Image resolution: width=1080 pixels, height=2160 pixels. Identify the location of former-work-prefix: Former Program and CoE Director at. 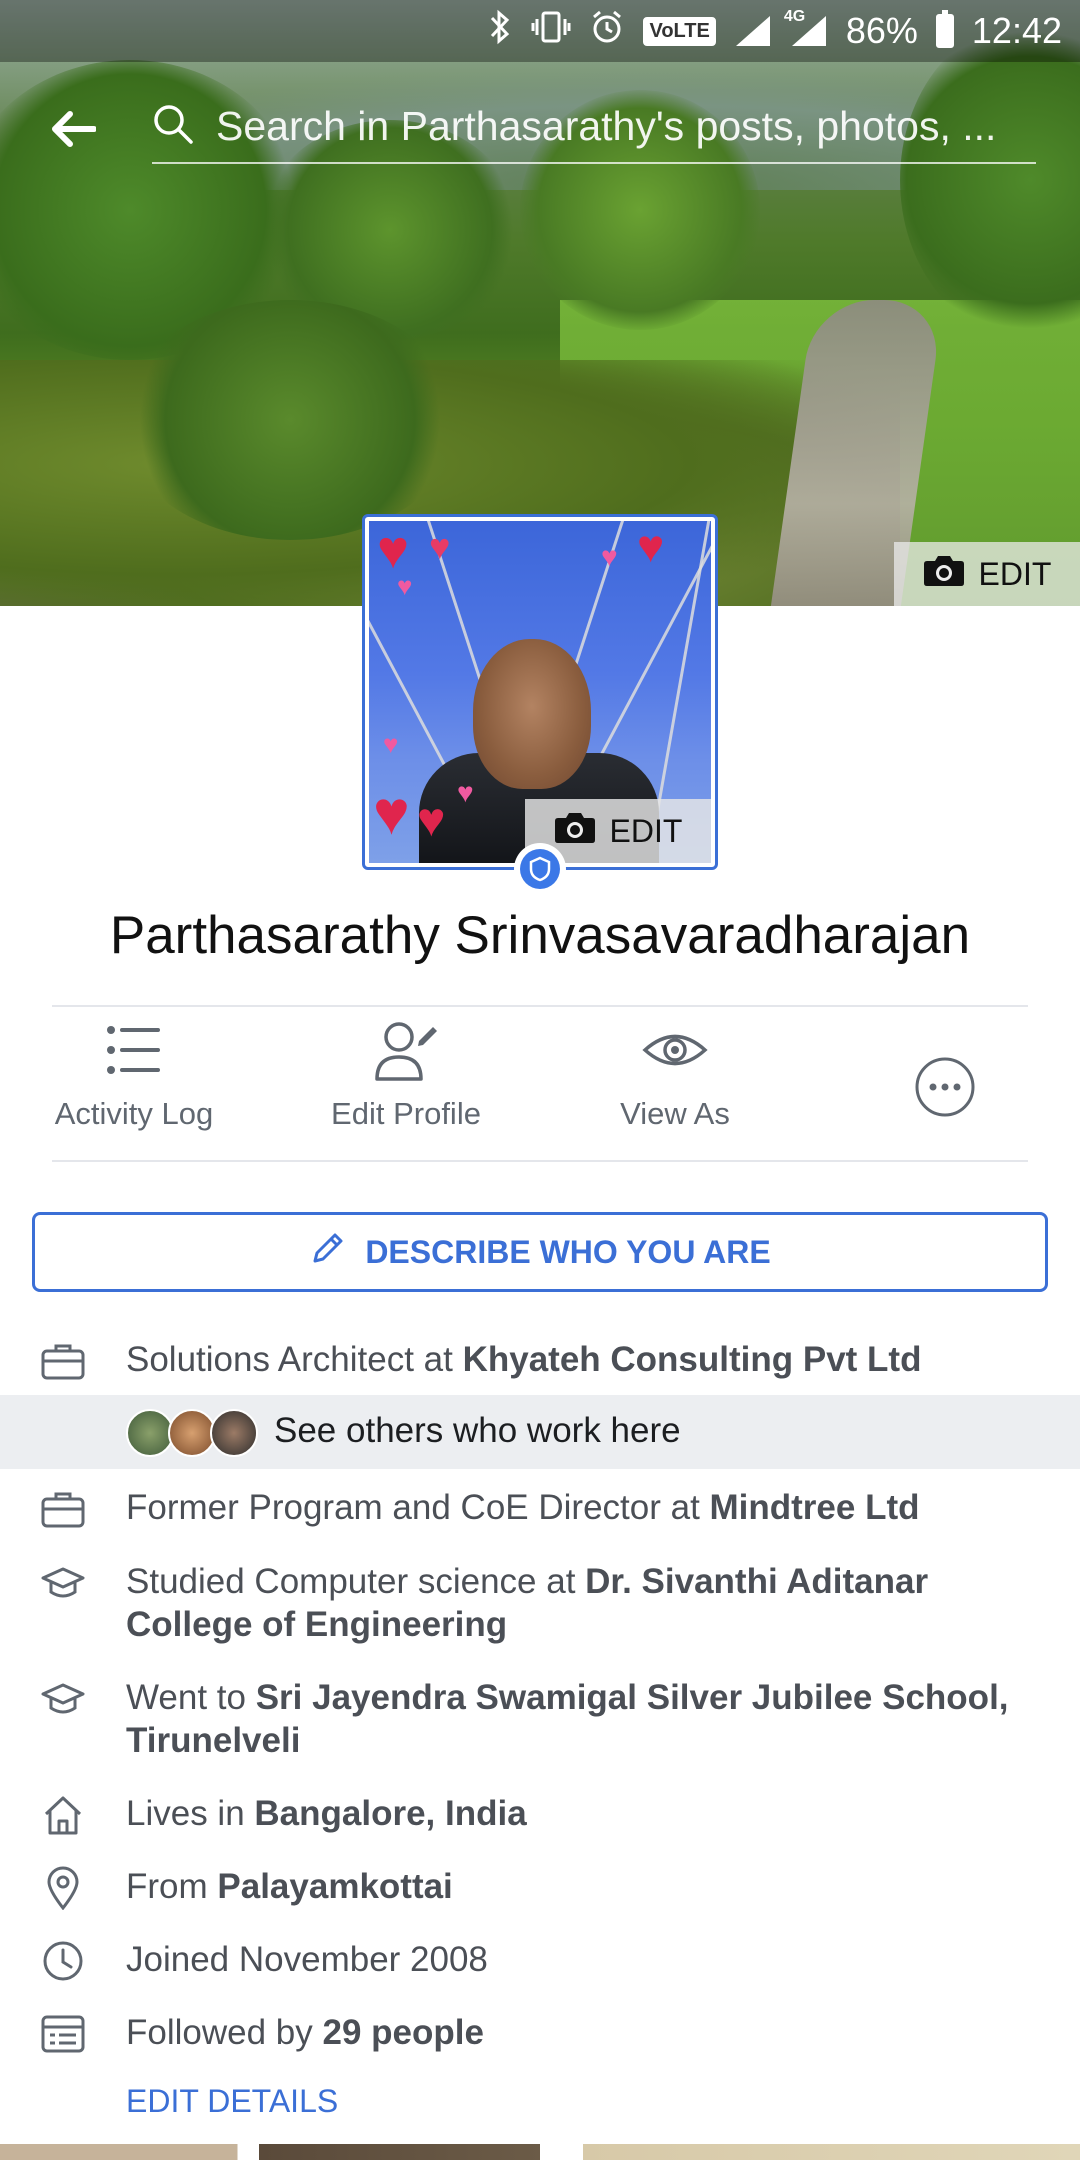
(418, 1507).